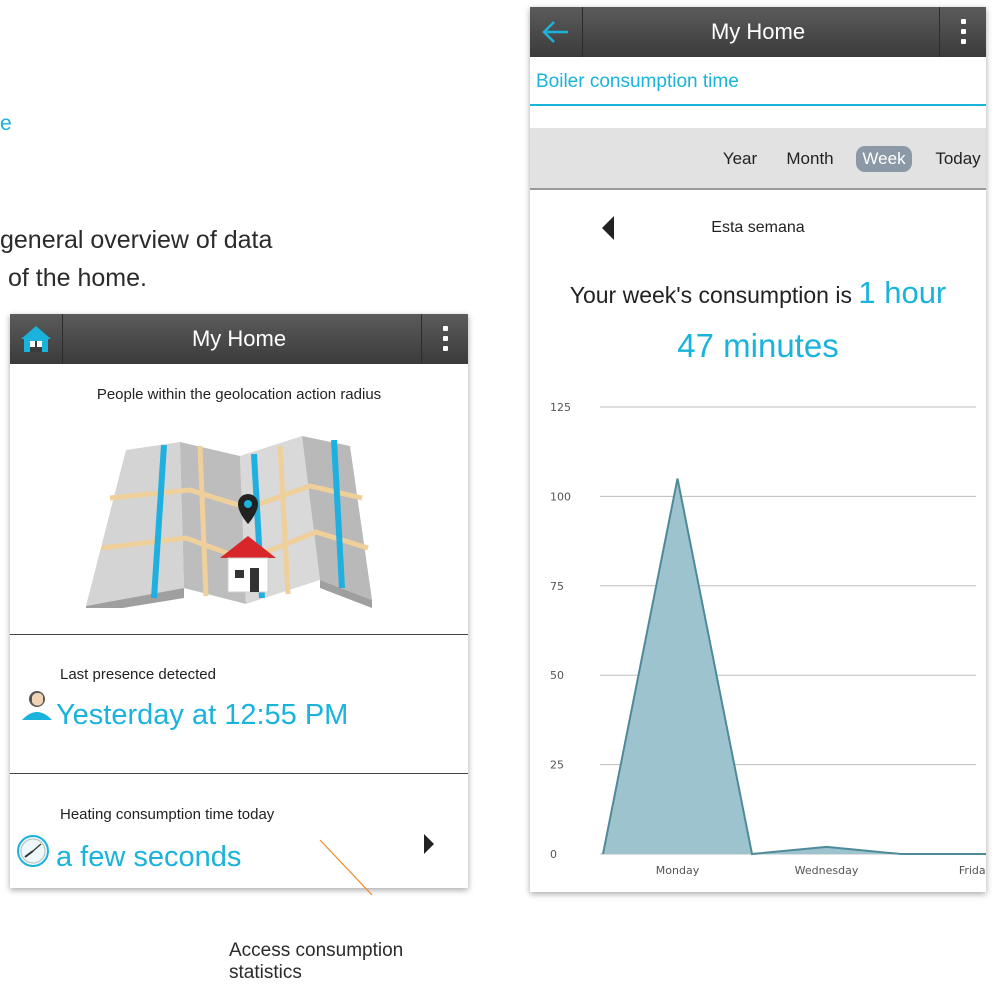 This screenshot has height=984, width=998. I want to click on range-option-week: Week, so click(884, 159).